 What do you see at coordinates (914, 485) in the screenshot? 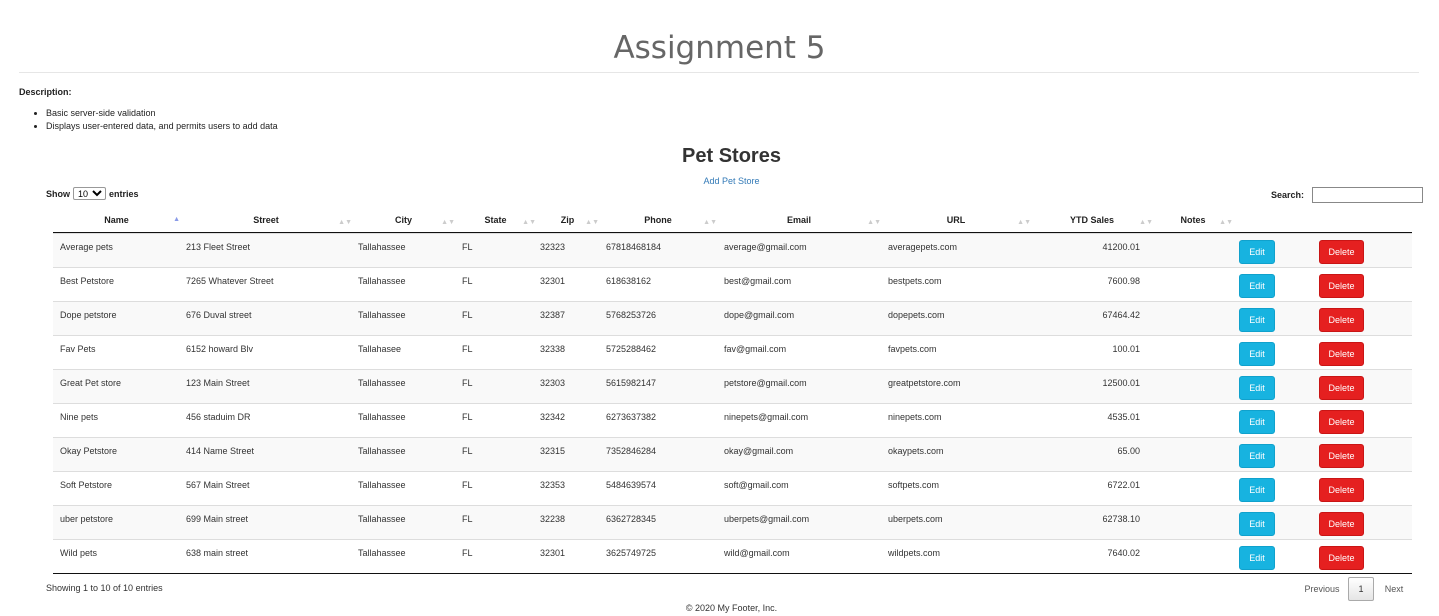
I see `cell-url: softpets.com` at bounding box center [914, 485].